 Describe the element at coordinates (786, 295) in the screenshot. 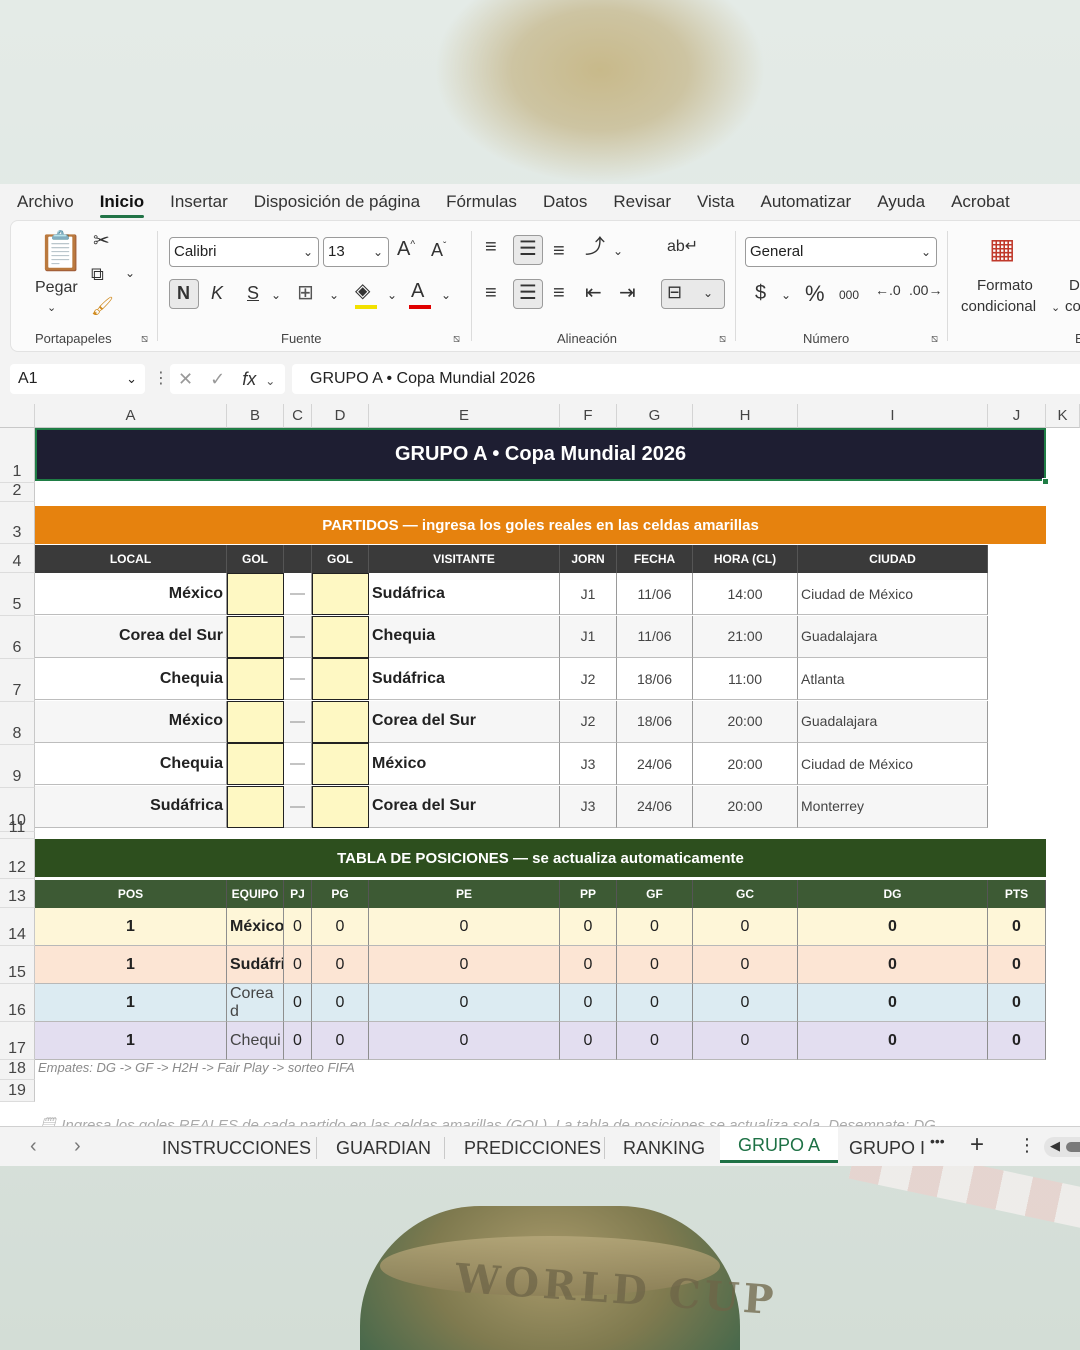

I see `currency-dropdown-icon: ⌄` at that location.